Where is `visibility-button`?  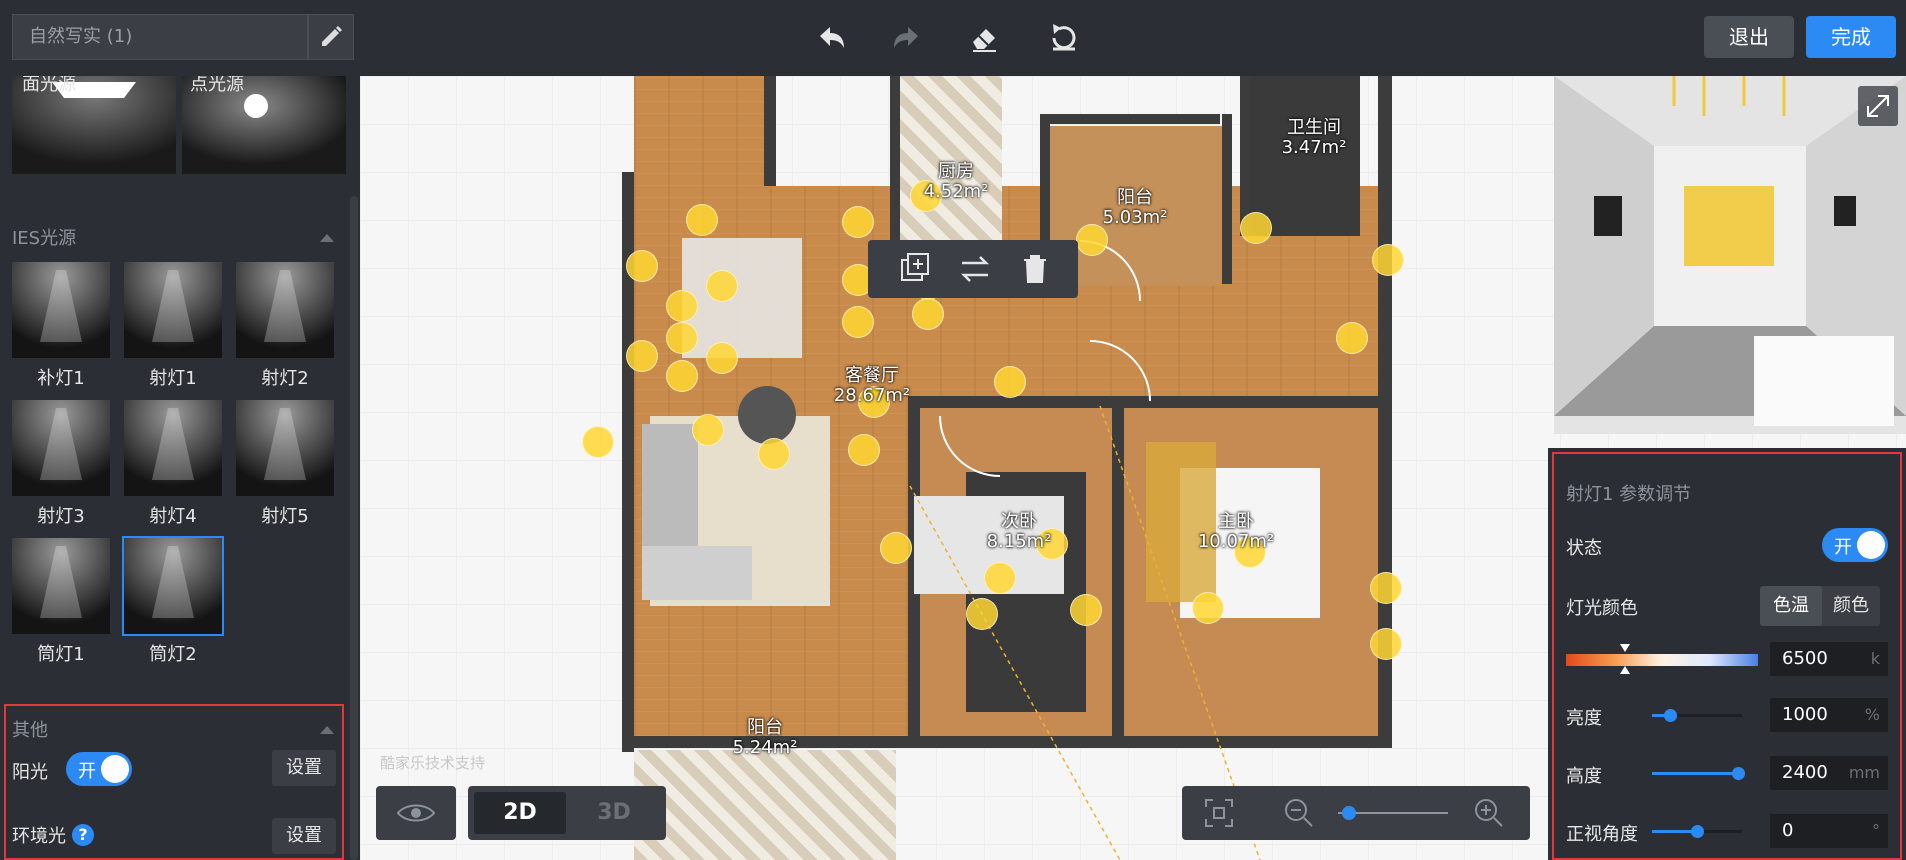
visibility-button is located at coordinates (416, 813).